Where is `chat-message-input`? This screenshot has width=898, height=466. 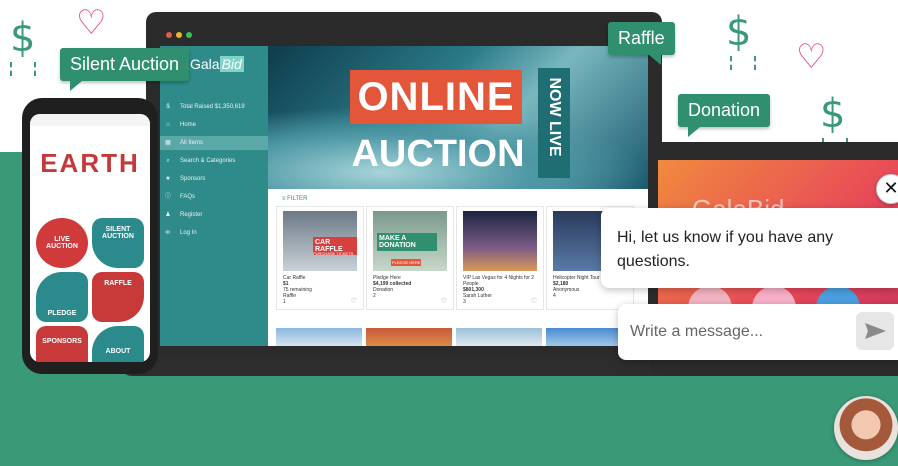
chat-message-input is located at coordinates (740, 332).